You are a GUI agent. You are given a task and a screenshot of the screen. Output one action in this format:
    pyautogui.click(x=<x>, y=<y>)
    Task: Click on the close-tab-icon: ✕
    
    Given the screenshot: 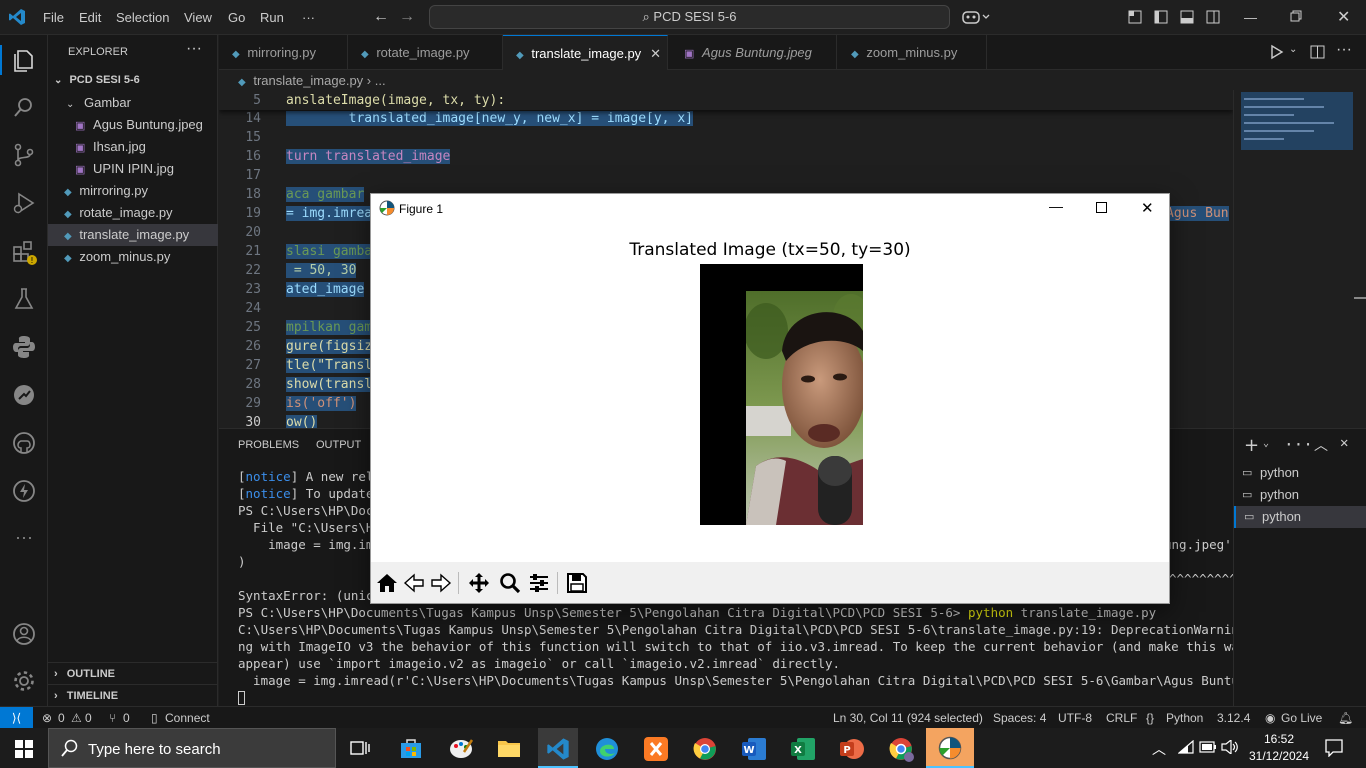 What is the action you would take?
    pyautogui.click(x=655, y=53)
    